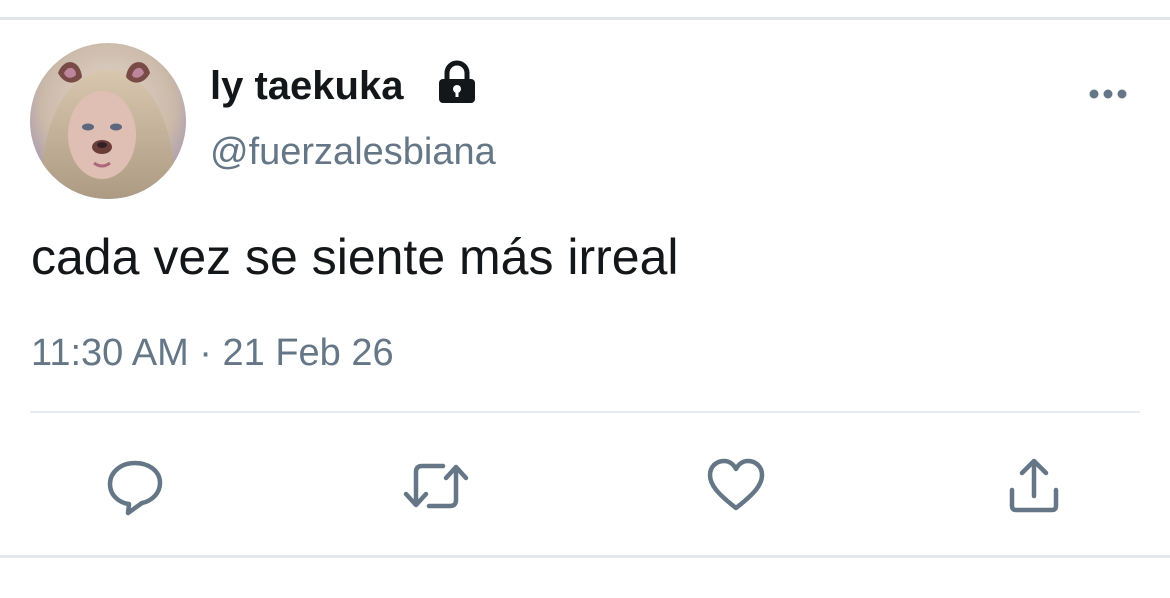  What do you see at coordinates (108, 121) in the screenshot?
I see `avatar` at bounding box center [108, 121].